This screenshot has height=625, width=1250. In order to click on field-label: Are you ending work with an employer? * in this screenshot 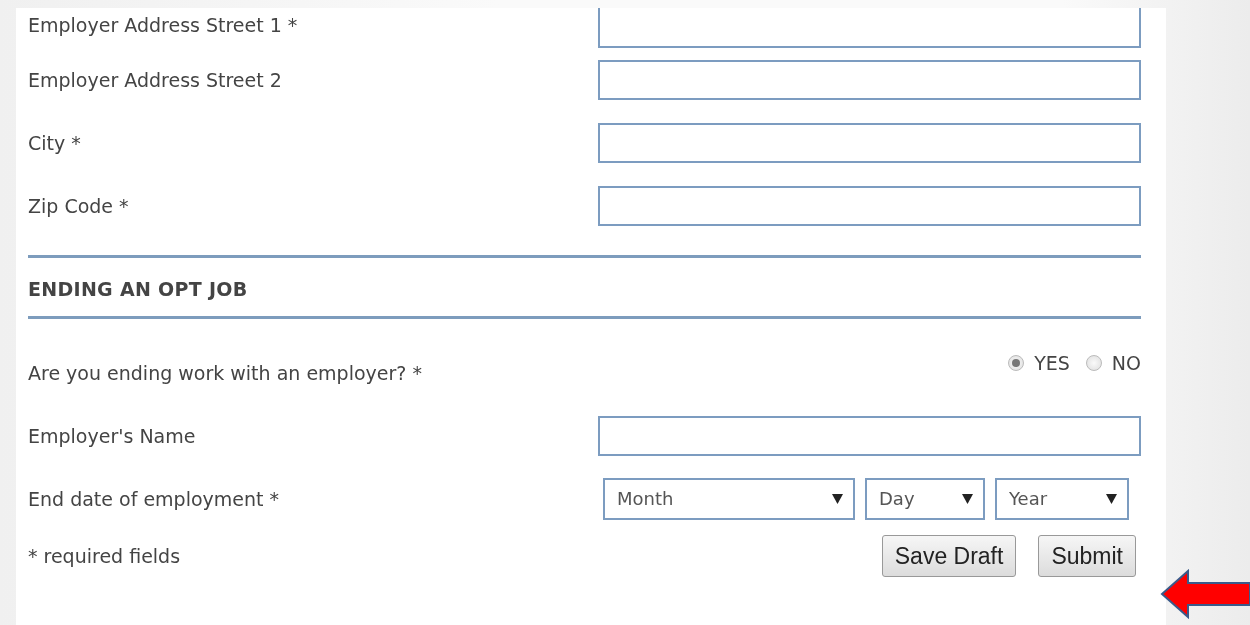, I will do `click(225, 372)`.